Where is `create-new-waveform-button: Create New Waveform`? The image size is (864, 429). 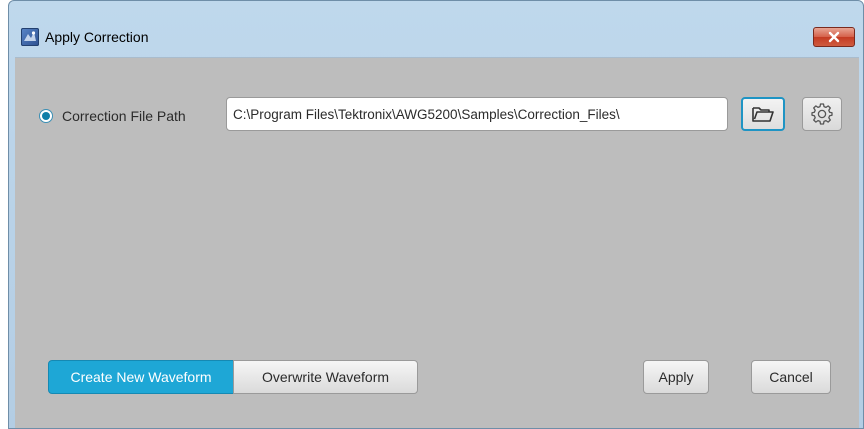 create-new-waveform-button: Create New Waveform is located at coordinates (141, 377).